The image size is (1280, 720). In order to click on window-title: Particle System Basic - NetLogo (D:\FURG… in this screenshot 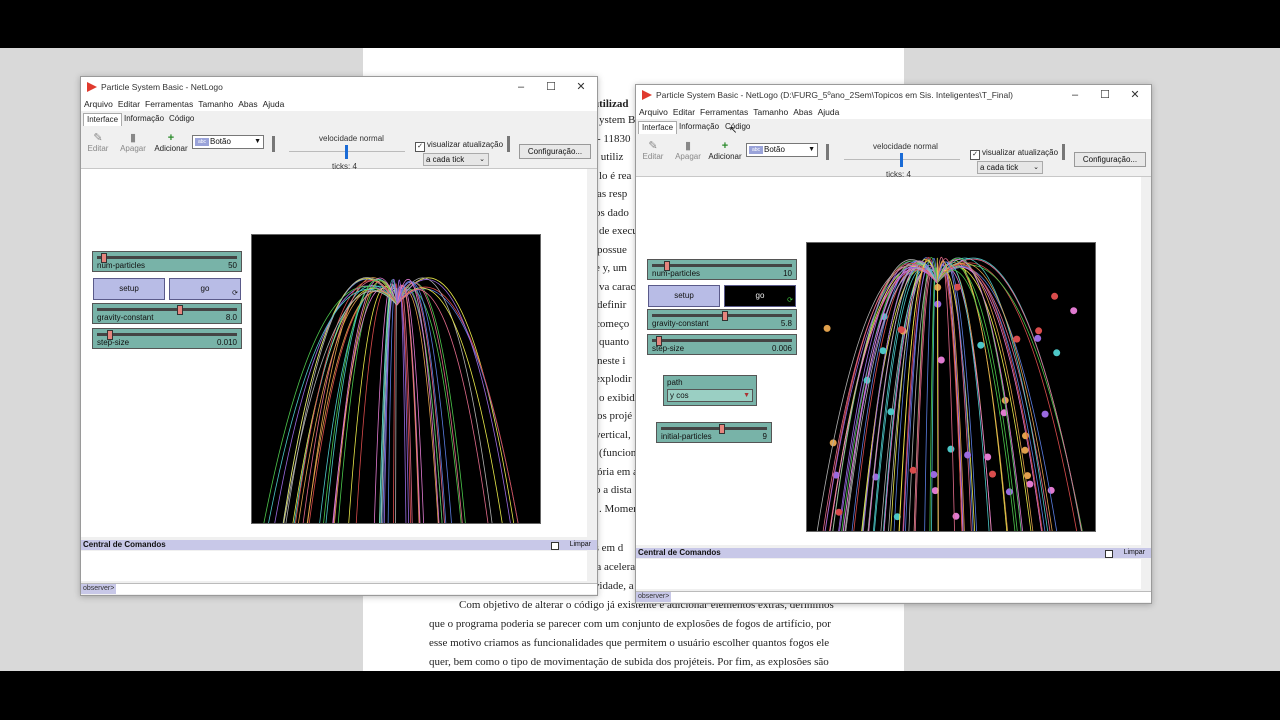, I will do `click(834, 95)`.